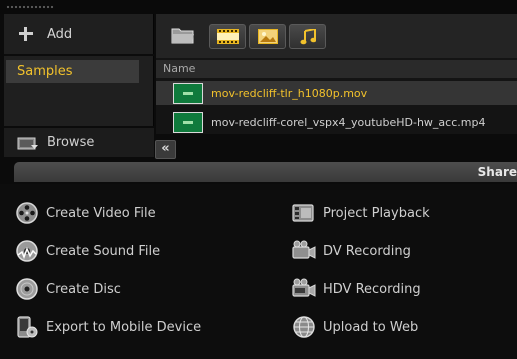 This screenshot has height=359, width=517. What do you see at coordinates (26, 34) in the screenshot?
I see `plus-icon` at bounding box center [26, 34].